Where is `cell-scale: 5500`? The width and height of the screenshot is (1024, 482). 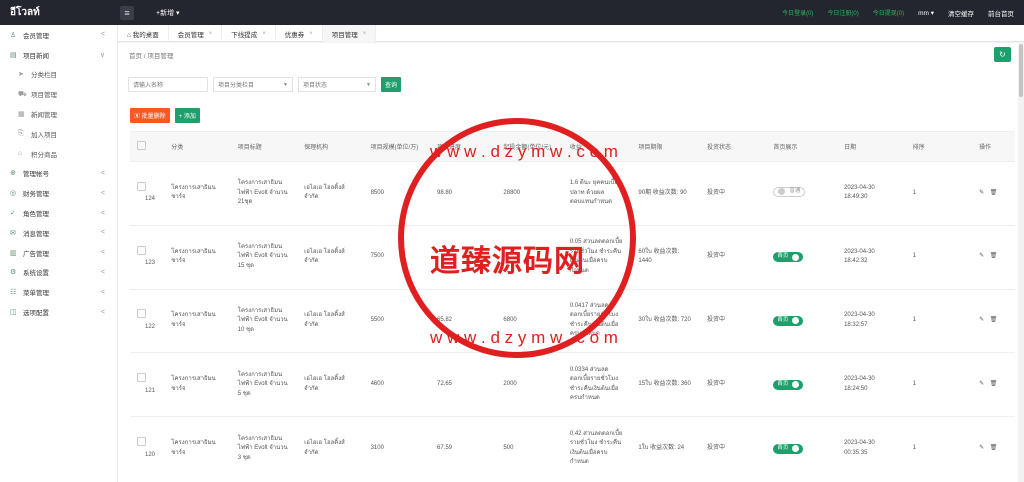 cell-scale: 5500 is located at coordinates (396, 320).